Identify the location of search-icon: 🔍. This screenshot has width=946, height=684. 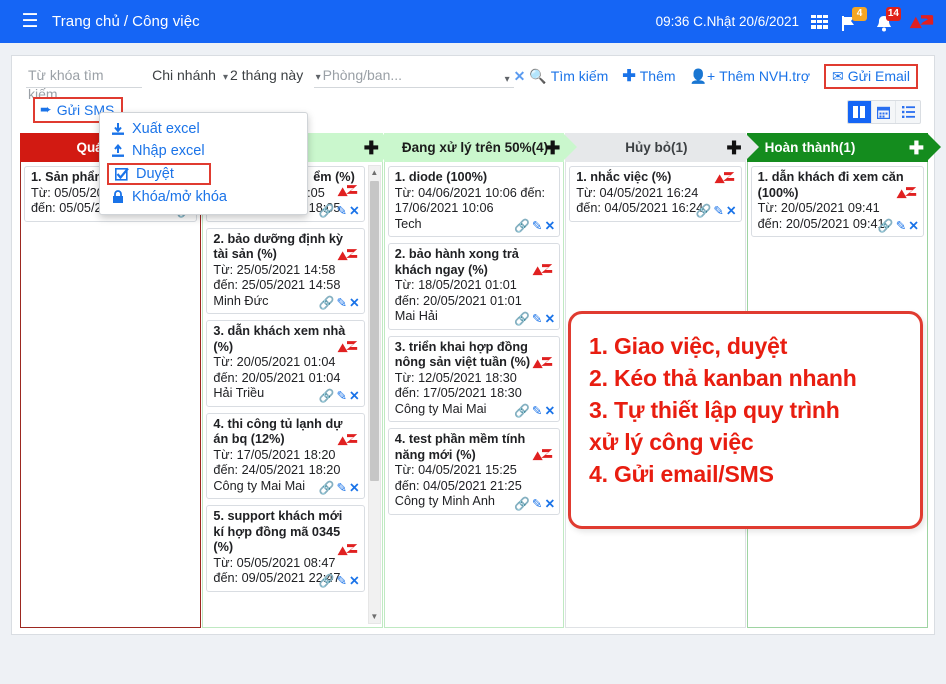
(538, 75).